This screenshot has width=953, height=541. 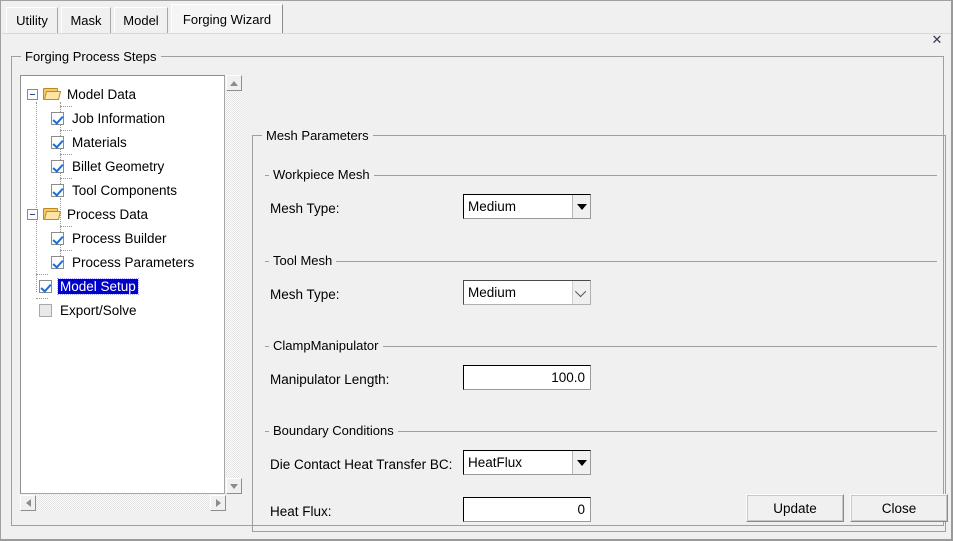 I want to click on workpiece-mesh-type-combo: Medium, so click(x=527, y=206).